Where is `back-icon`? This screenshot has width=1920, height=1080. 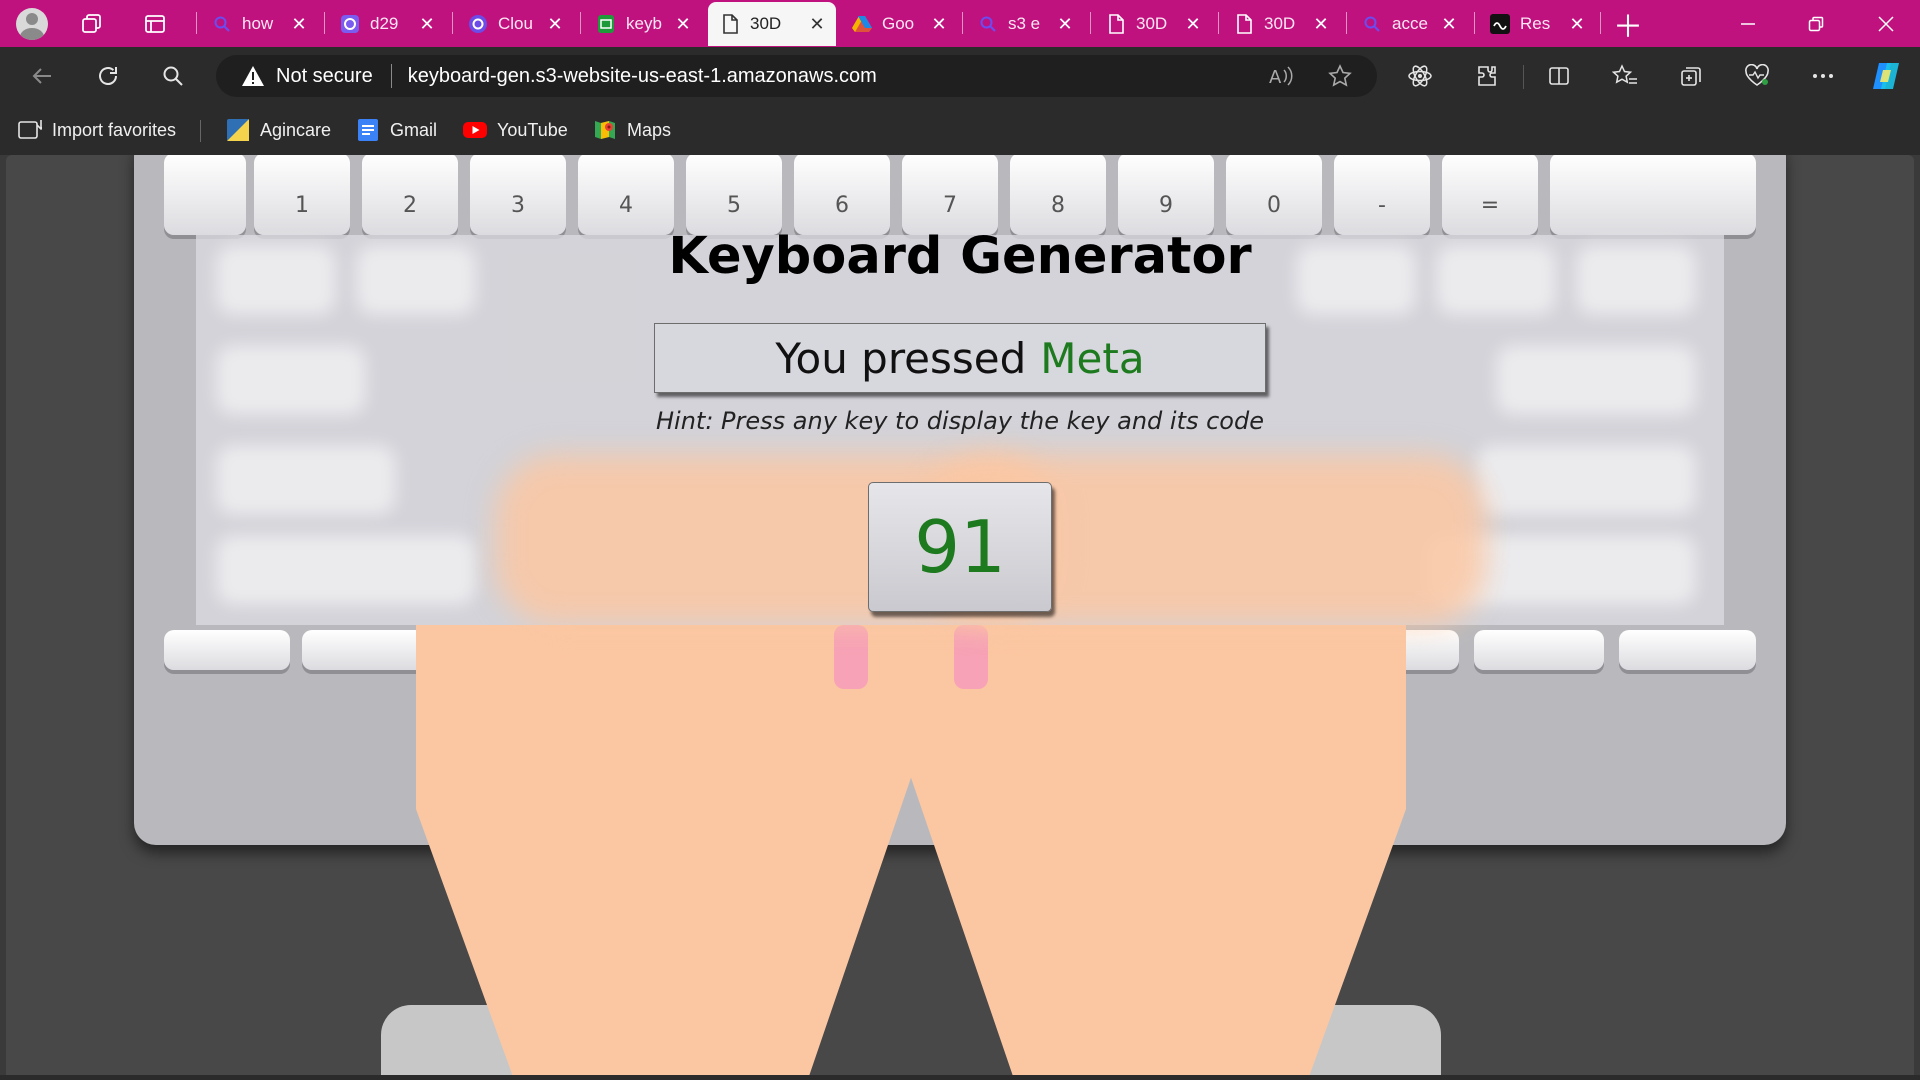
back-icon is located at coordinates (42, 76).